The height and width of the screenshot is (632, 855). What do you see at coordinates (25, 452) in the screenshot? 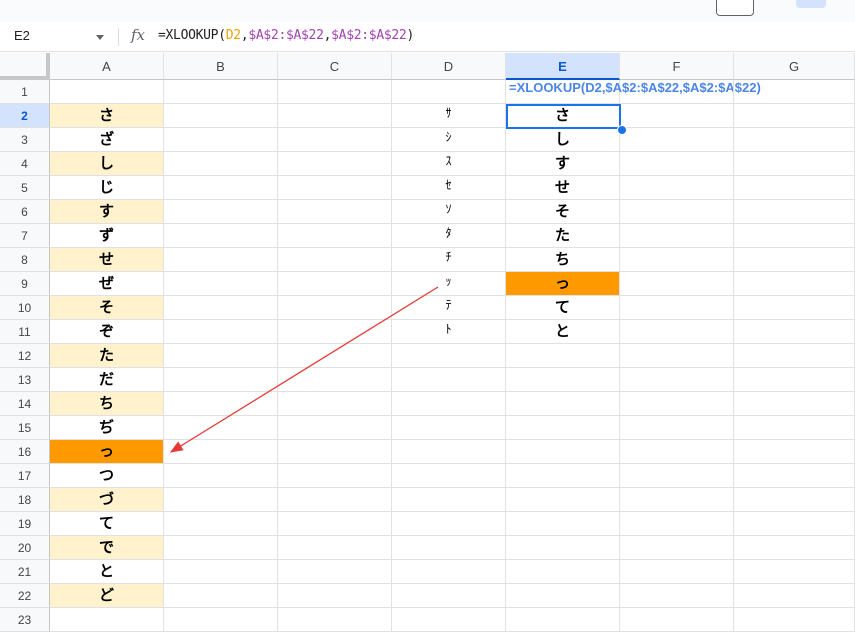
I see `row-header-16: 16` at bounding box center [25, 452].